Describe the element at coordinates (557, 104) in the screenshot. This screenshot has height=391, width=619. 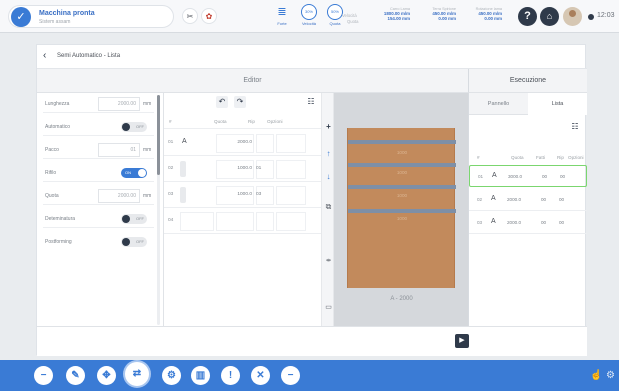
I see `tab-lista: Lista` at that location.